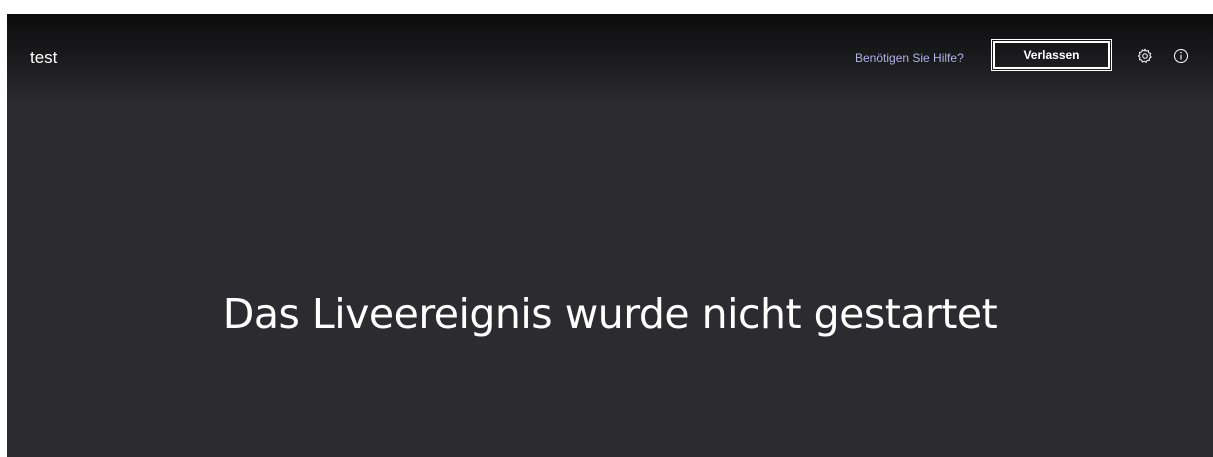  I want to click on event-status-message: Das Liveereignis wurde nicht gestartet, so click(610, 314).